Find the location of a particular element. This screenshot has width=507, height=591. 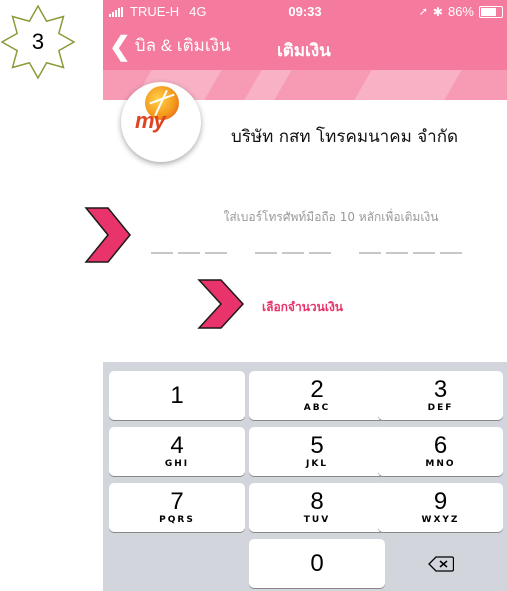

bluetooth-icon: ✱ is located at coordinates (437, 11).